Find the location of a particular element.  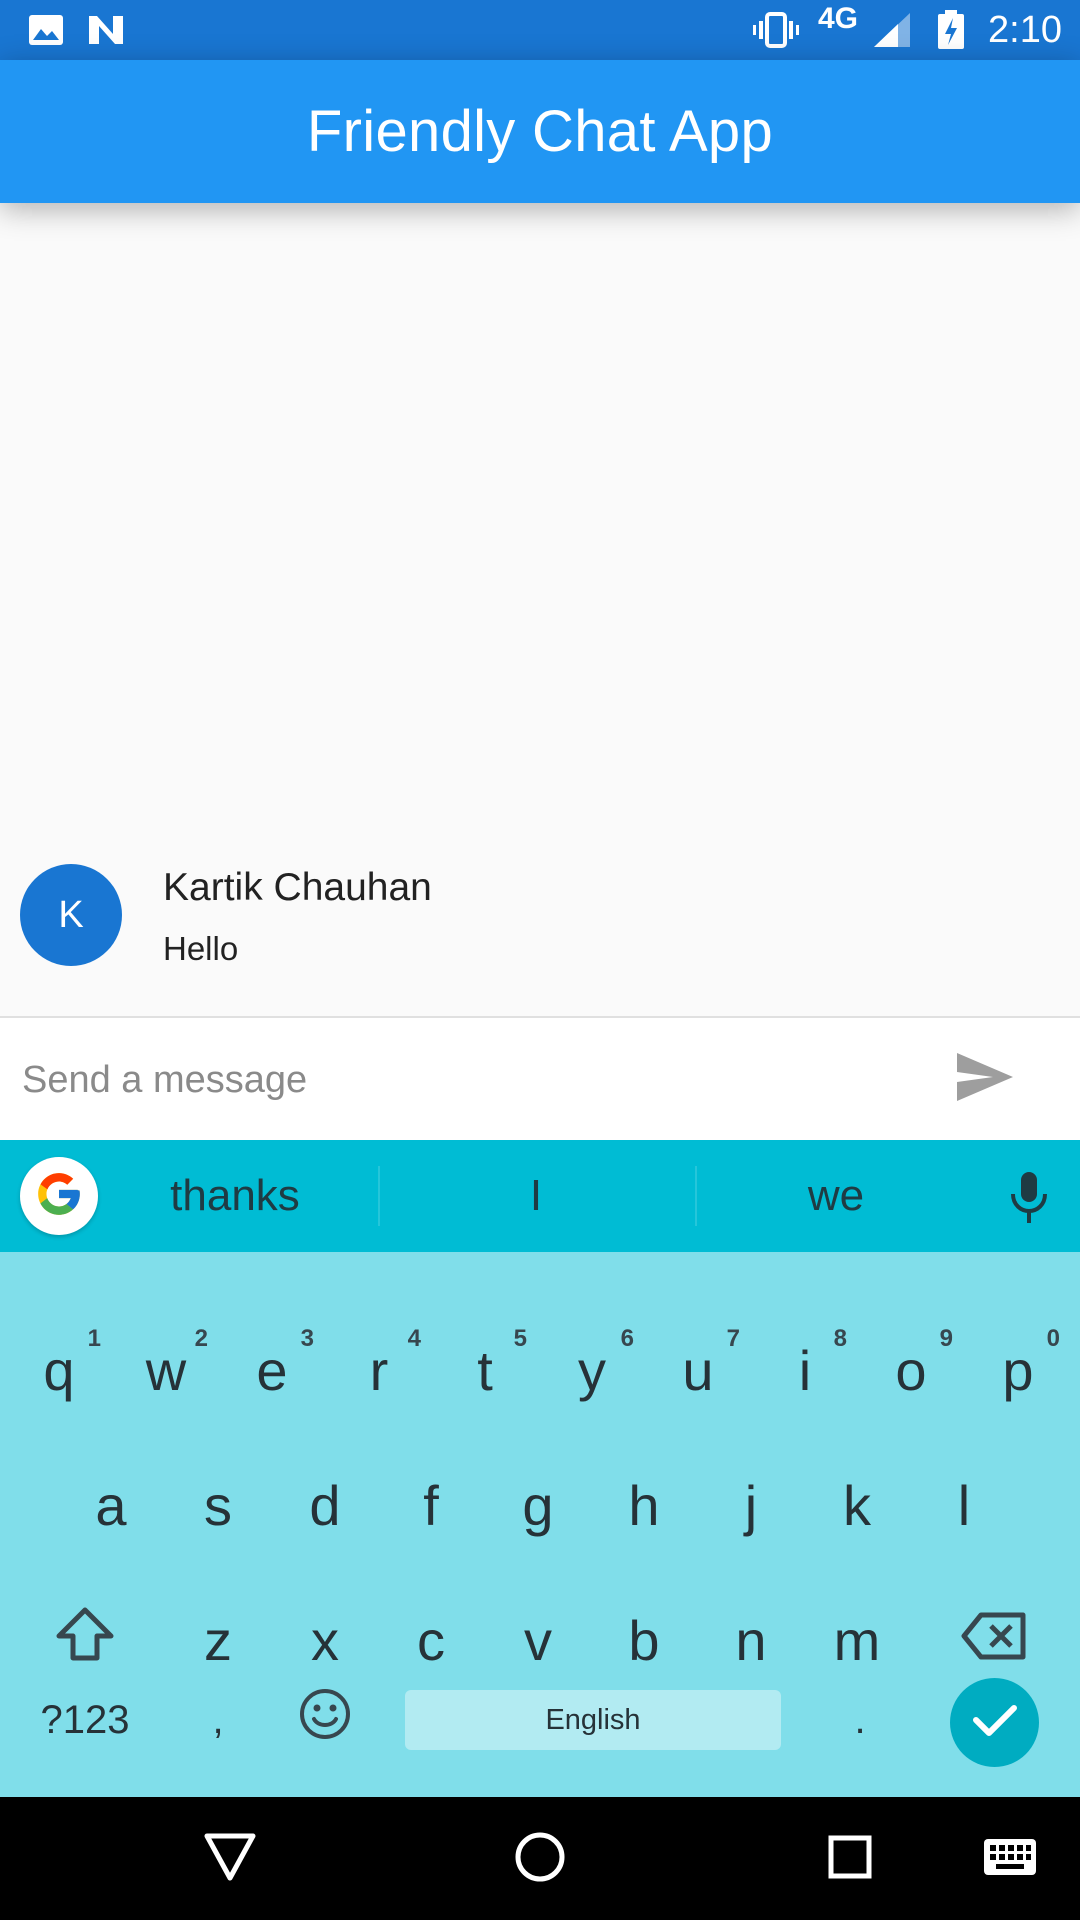

app-title: Friendly Chat App is located at coordinates (540, 131).